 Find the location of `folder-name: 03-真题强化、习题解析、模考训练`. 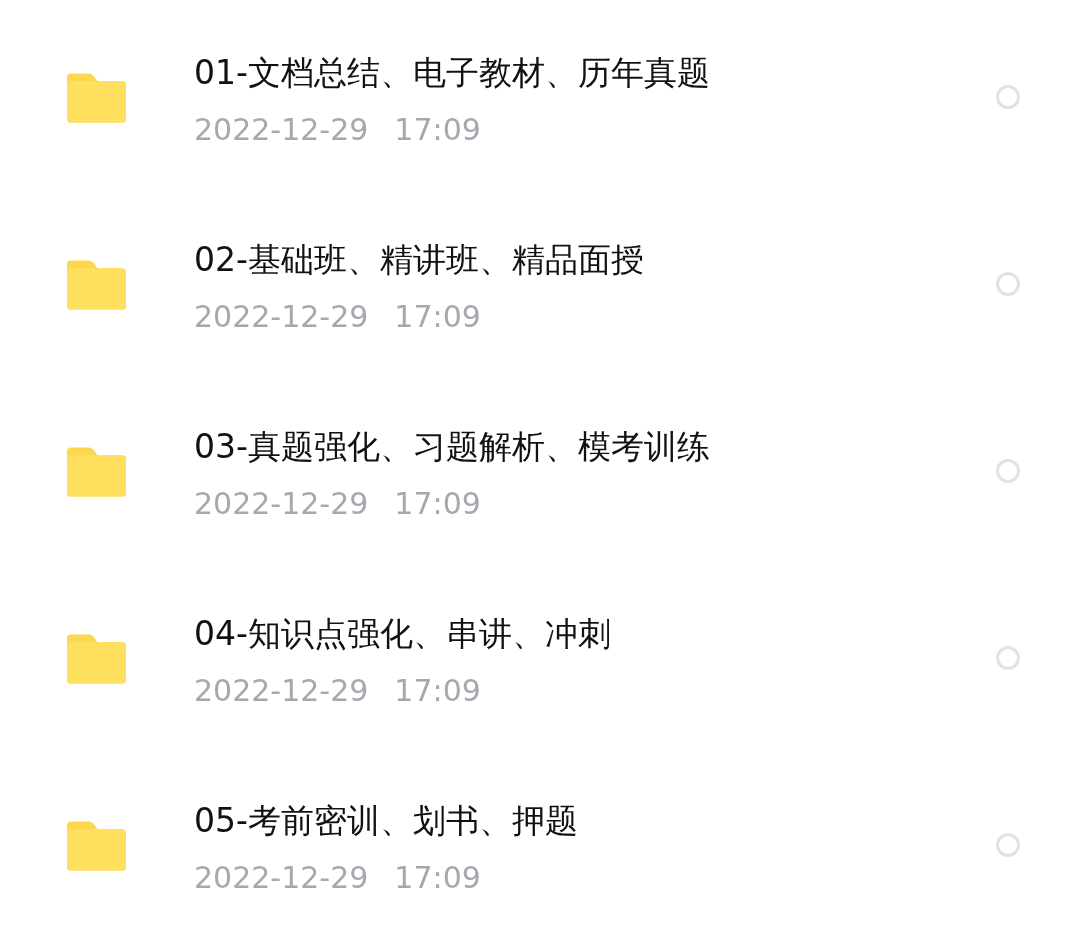

folder-name: 03-真题强化、习题解析、模考训练 is located at coordinates (595, 447).